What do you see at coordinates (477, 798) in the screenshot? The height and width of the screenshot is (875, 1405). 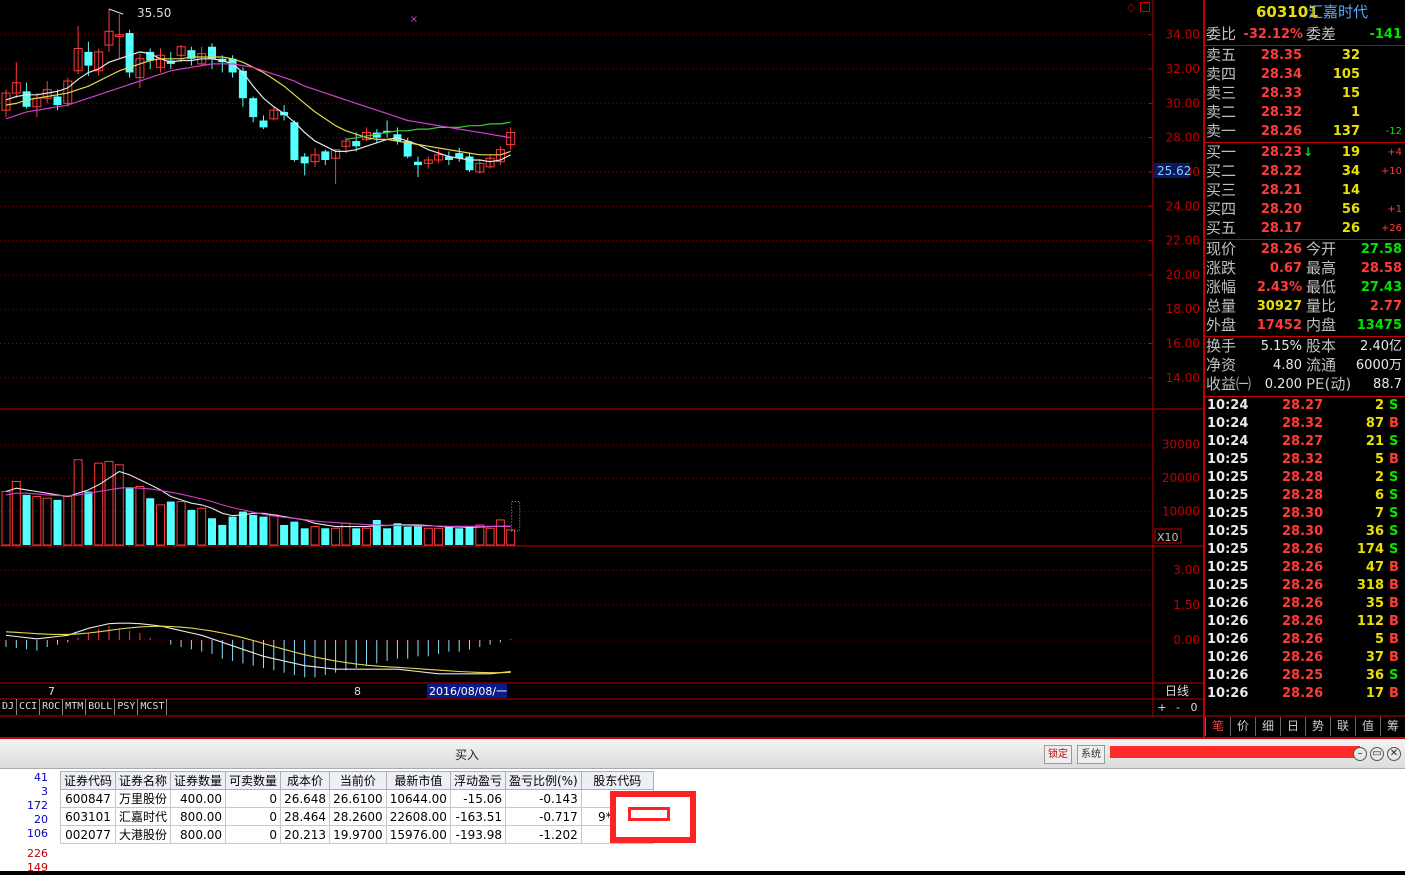 I see `table-cell: -15.06` at bounding box center [477, 798].